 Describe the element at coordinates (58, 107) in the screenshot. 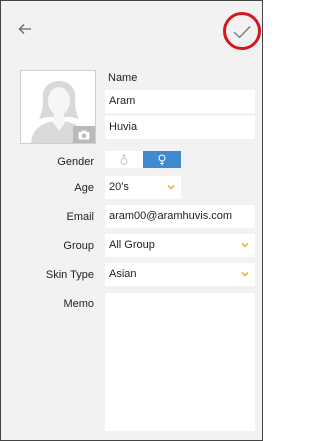

I see `profile-photo` at that location.